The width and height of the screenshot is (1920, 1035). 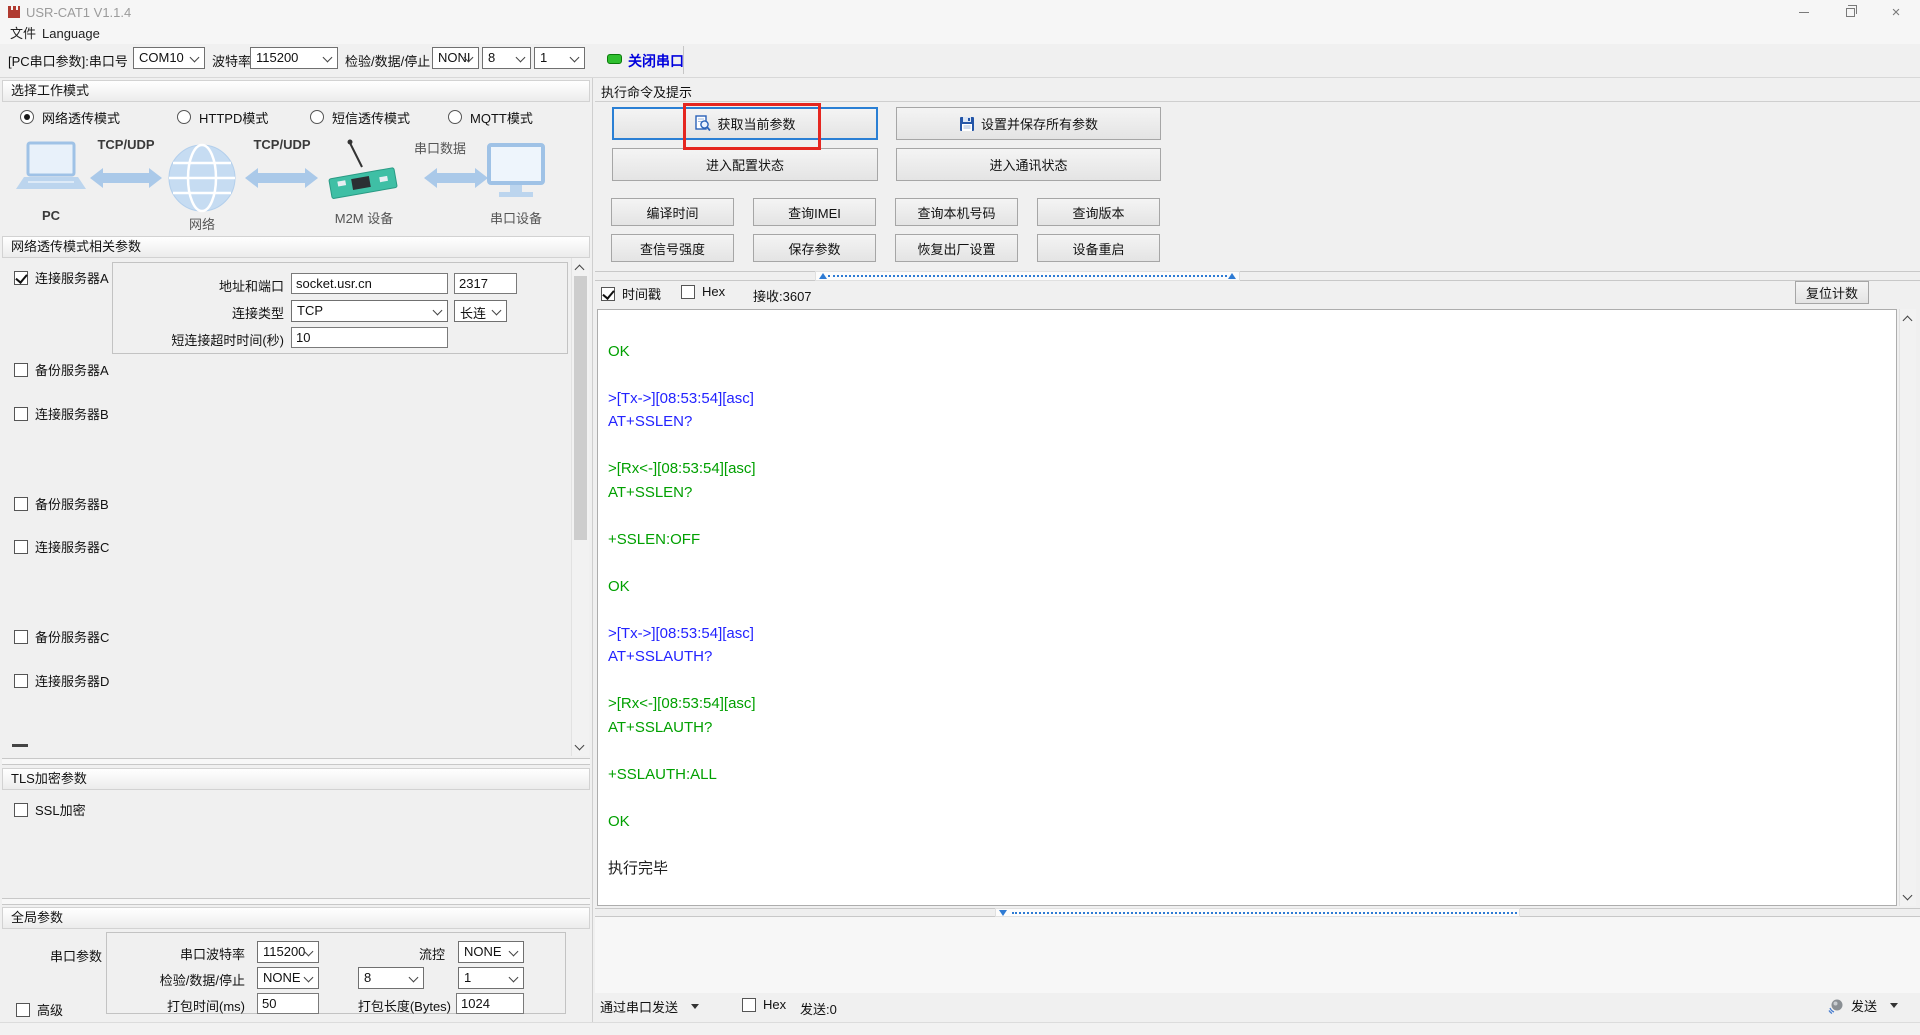 What do you see at coordinates (61, 277) in the screenshot?
I see `server-a-row: 连接服务器A` at bounding box center [61, 277].